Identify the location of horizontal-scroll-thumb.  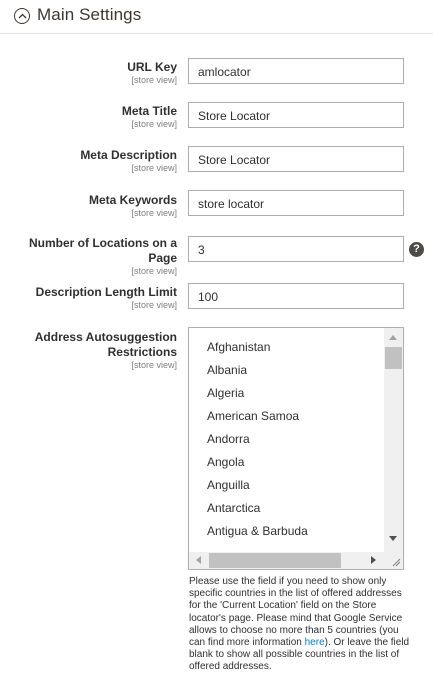
(275, 560).